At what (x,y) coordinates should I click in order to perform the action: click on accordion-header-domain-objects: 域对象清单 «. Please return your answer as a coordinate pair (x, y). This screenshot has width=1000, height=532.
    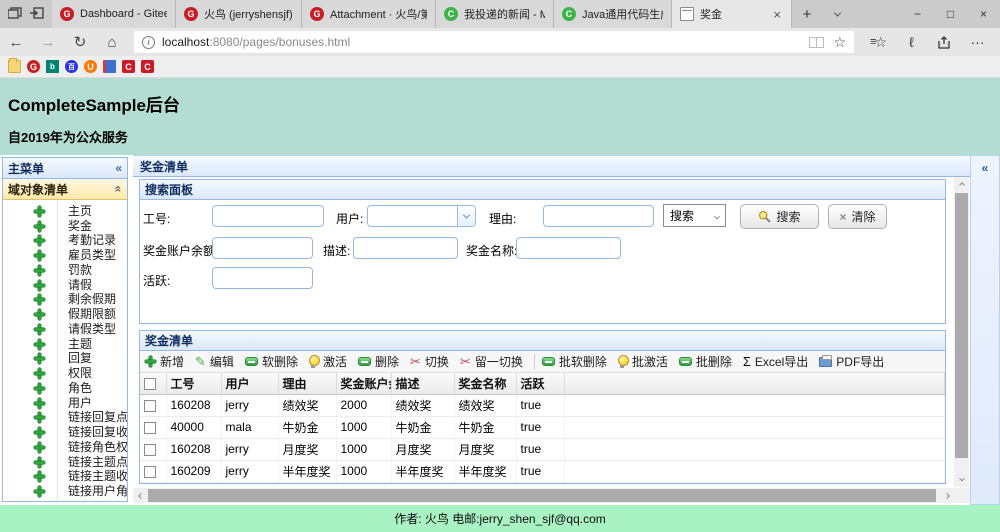
    Looking at the image, I should click on (65, 189).